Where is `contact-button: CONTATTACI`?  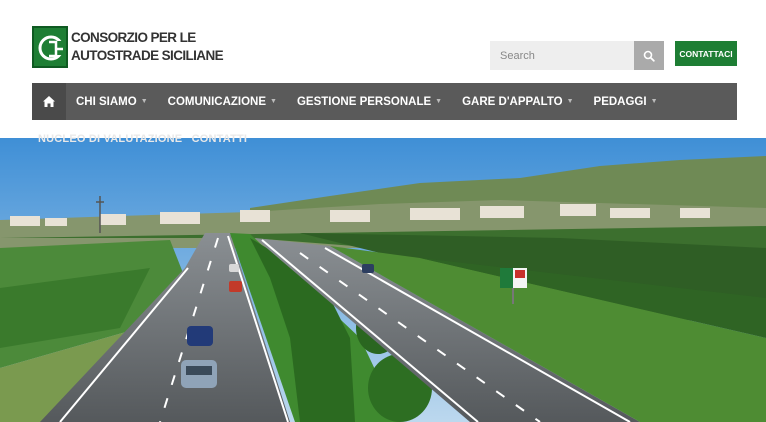
contact-button: CONTATTACI is located at coordinates (706, 53).